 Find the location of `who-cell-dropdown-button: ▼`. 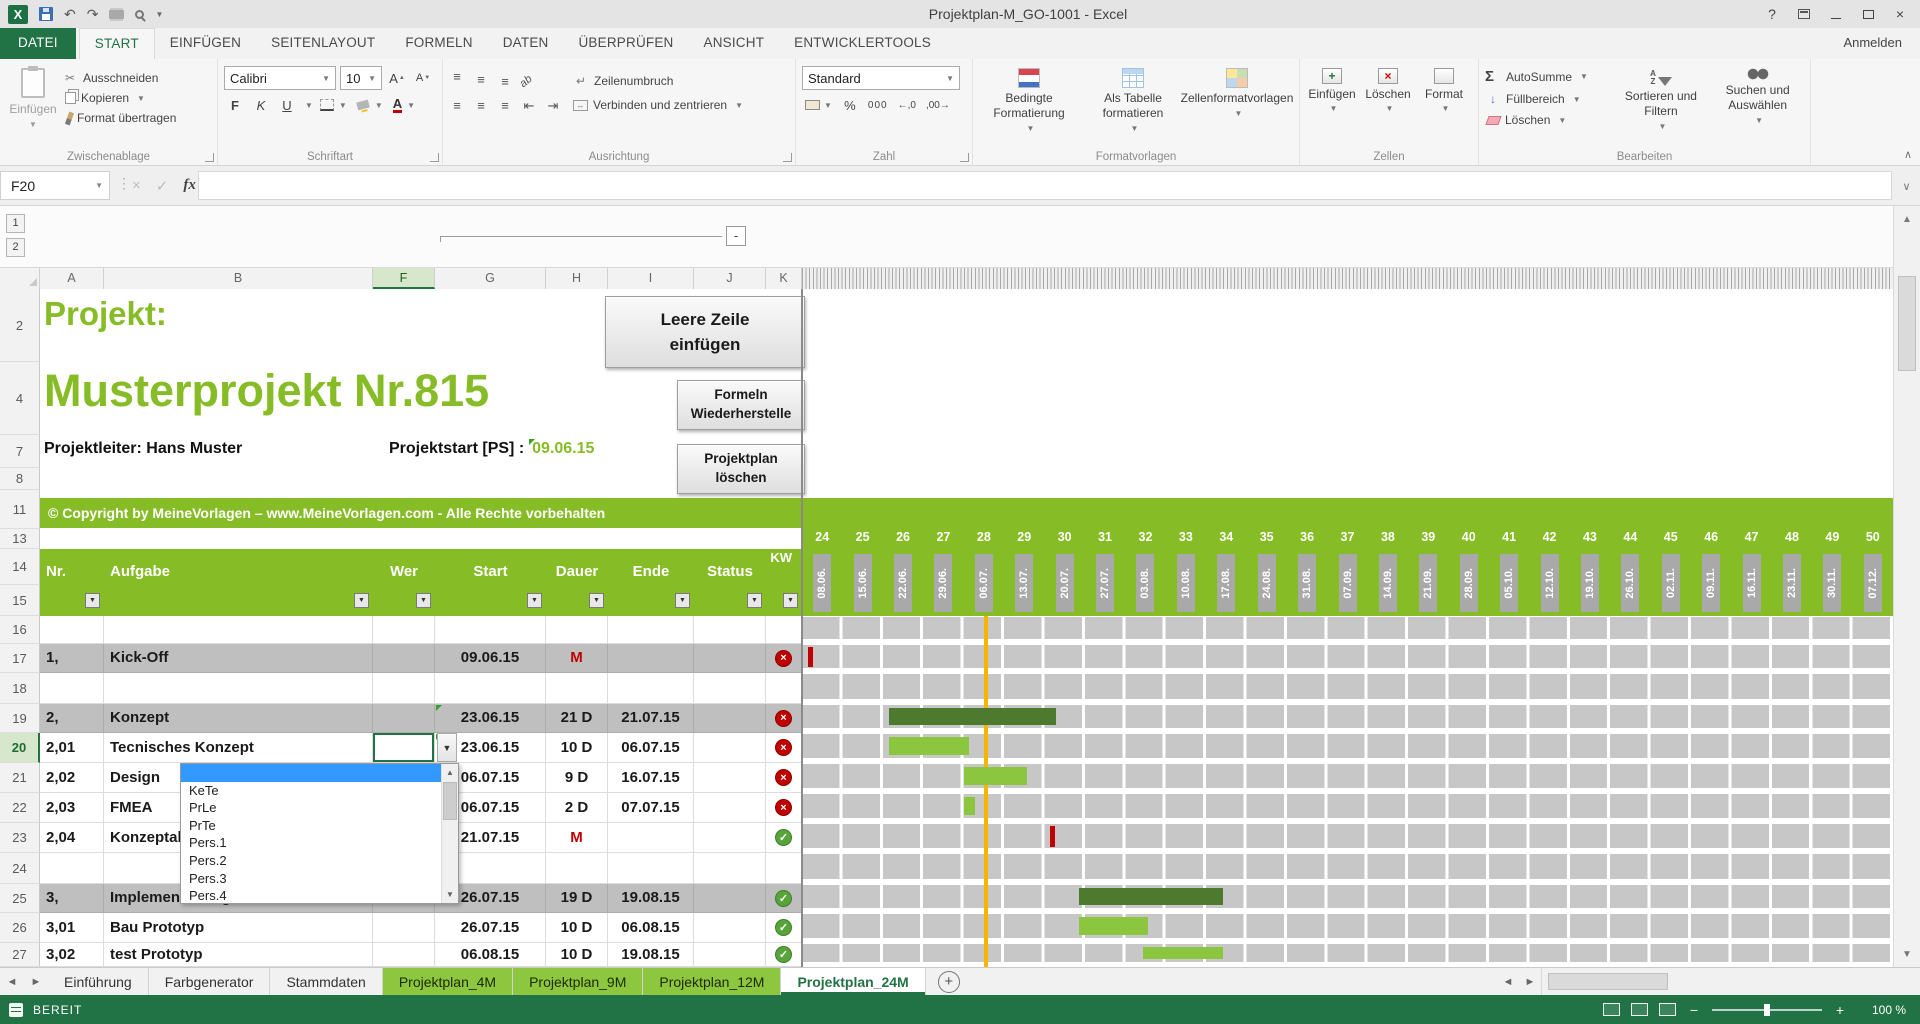

who-cell-dropdown-button: ▼ is located at coordinates (447, 747).